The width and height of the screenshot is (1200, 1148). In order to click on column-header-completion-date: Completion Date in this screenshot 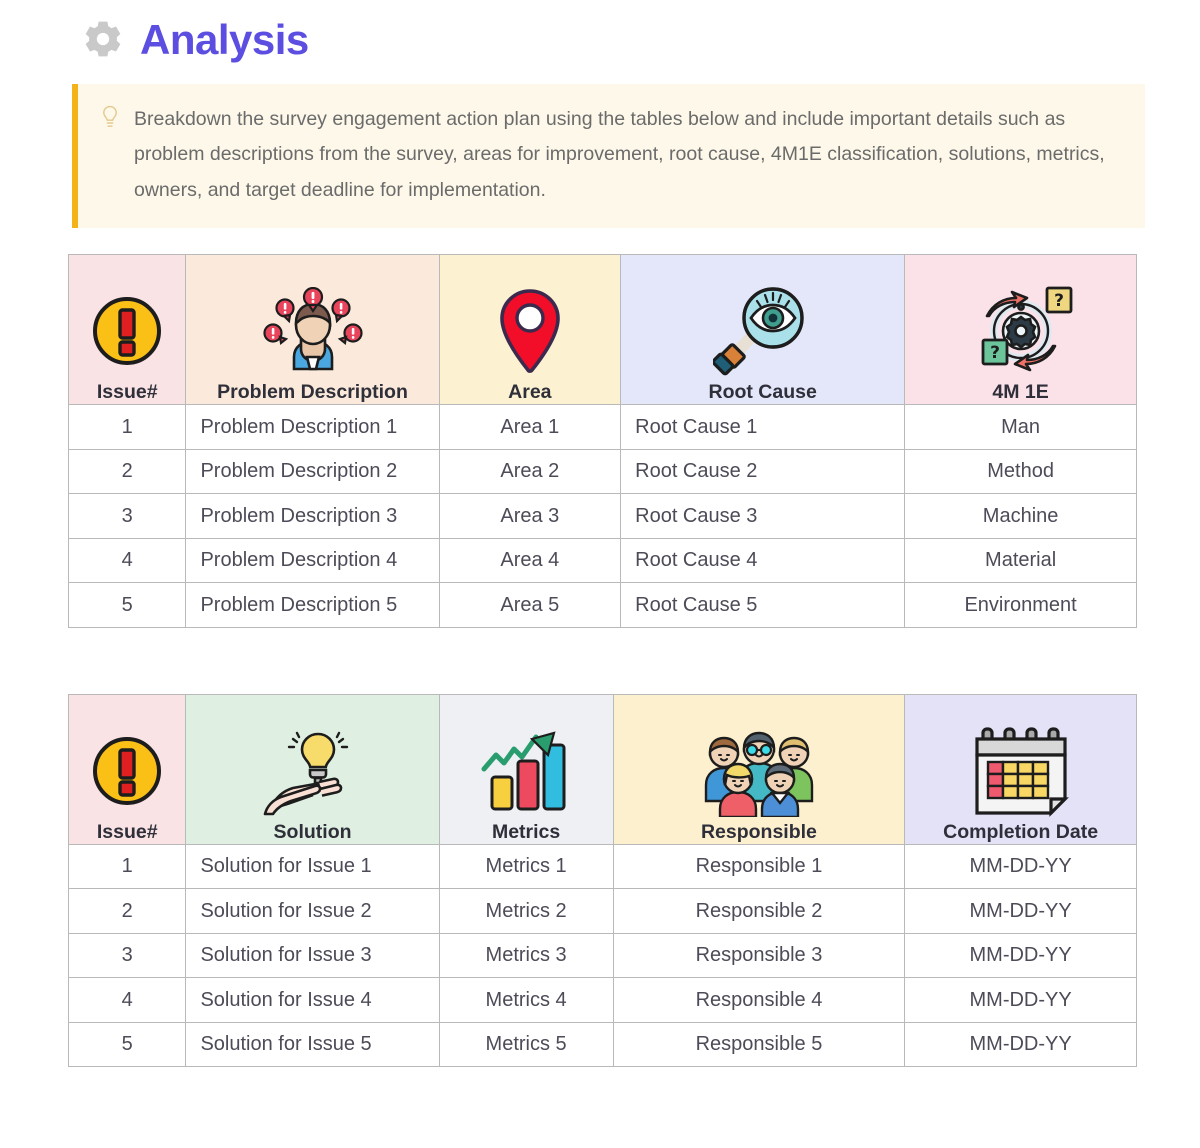, I will do `click(1020, 769)`.